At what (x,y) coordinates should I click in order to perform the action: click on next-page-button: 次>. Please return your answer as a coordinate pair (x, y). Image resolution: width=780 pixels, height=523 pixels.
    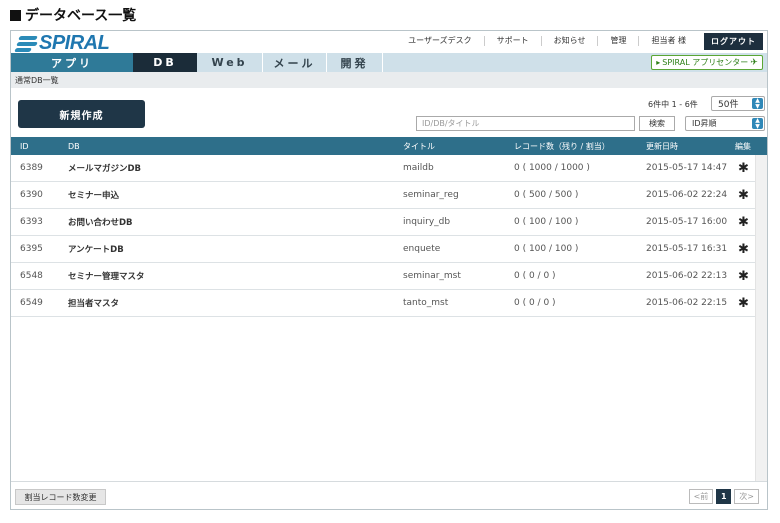
    Looking at the image, I should click on (746, 496).